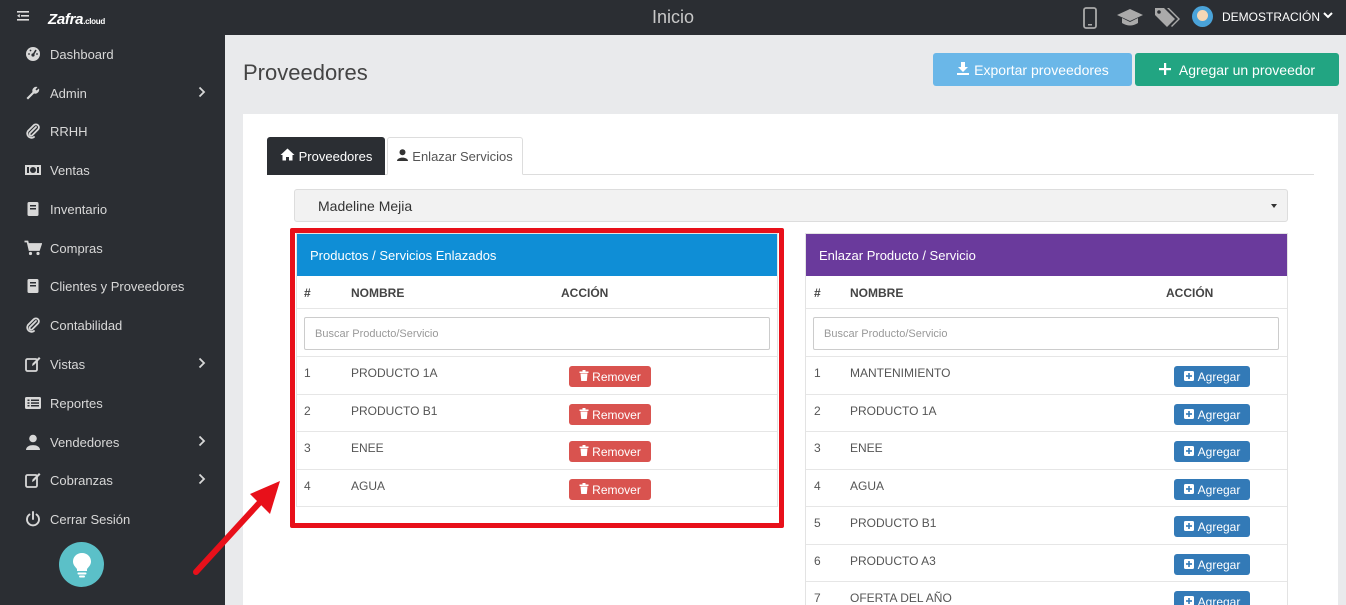  Describe the element at coordinates (1202, 16) in the screenshot. I see `avatar` at that location.